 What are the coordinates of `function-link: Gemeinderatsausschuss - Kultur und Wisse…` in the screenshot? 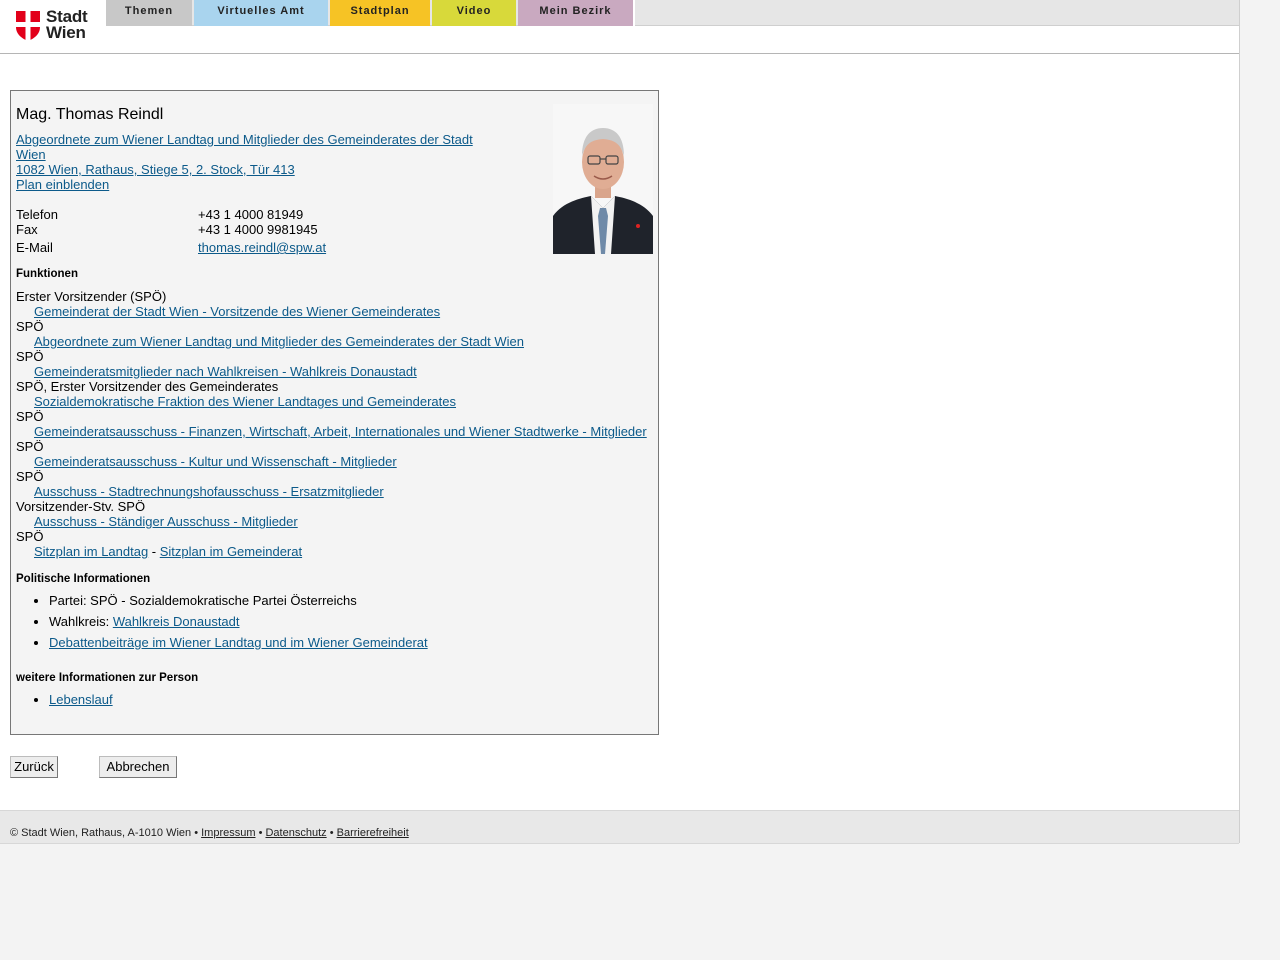 It's located at (215, 461).